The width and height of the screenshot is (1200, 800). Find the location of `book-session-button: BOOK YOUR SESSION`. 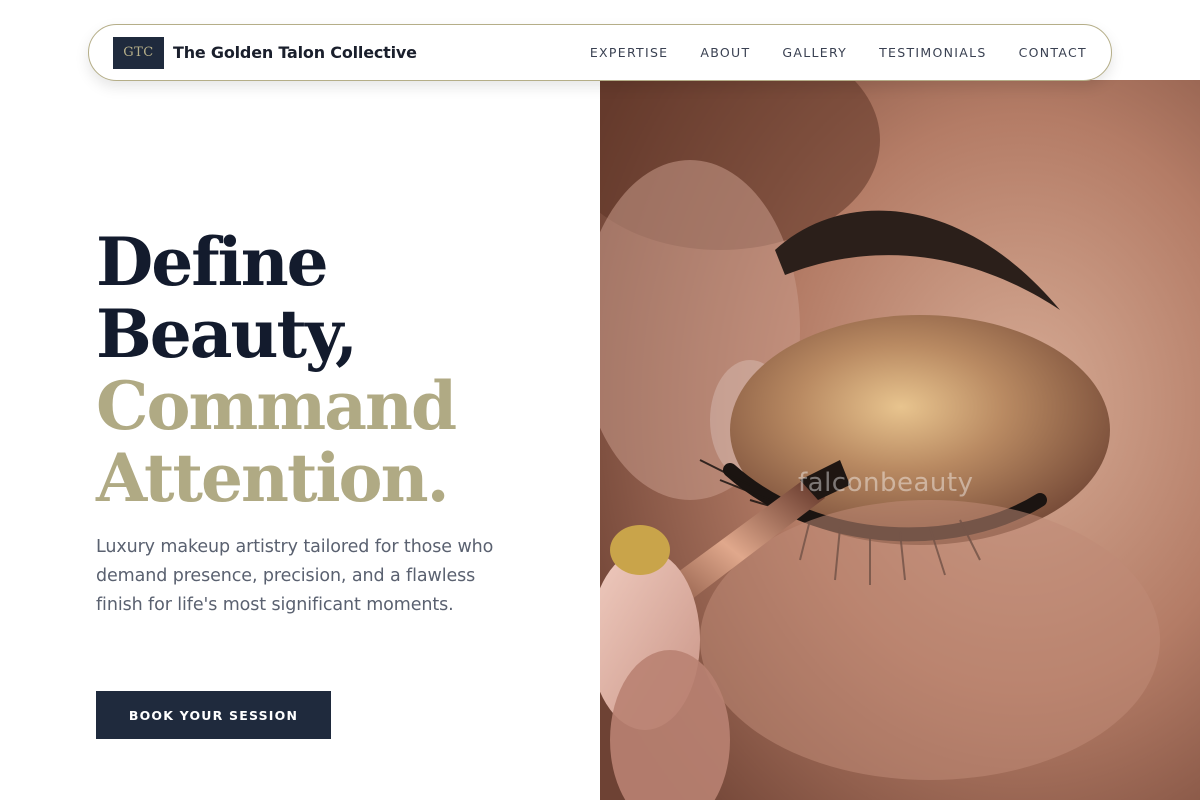

book-session-button: BOOK YOUR SESSION is located at coordinates (213, 715).